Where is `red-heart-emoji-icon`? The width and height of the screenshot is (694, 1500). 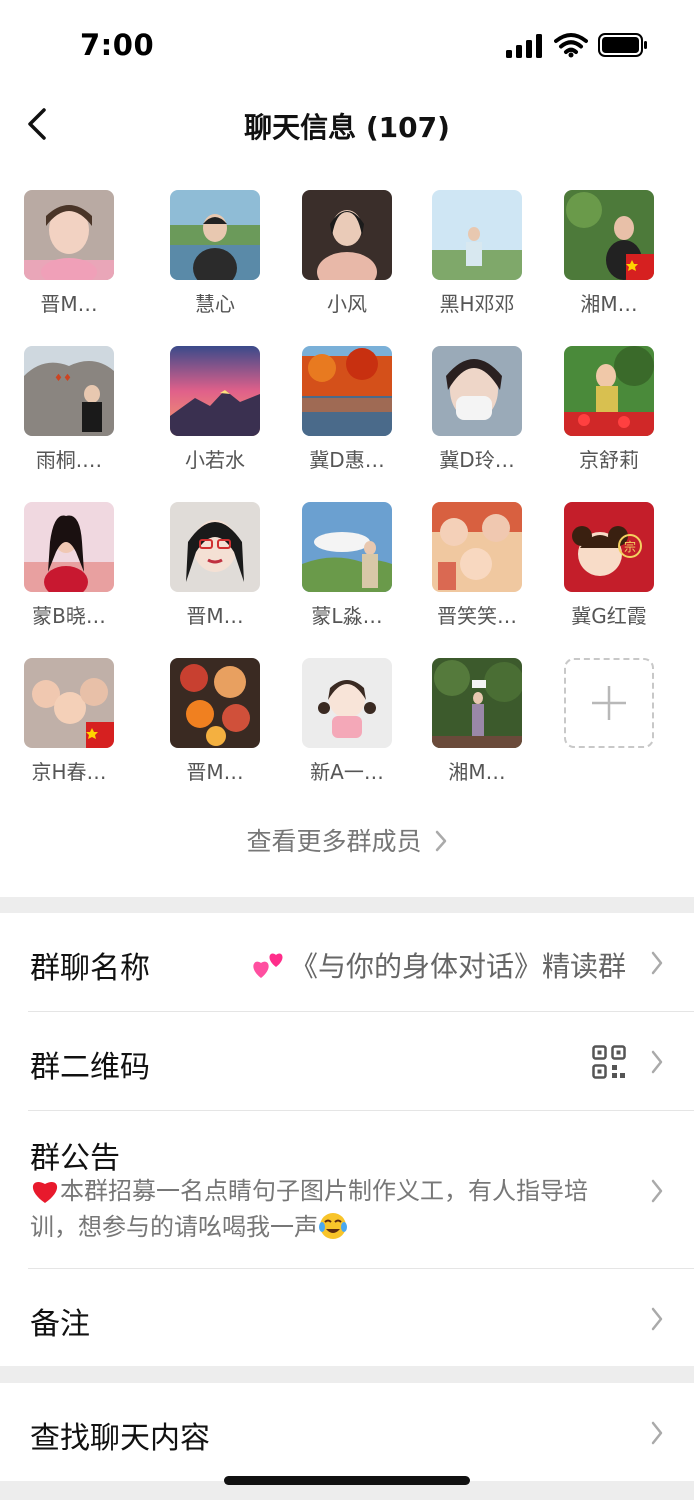 red-heart-emoji-icon is located at coordinates (45, 1192).